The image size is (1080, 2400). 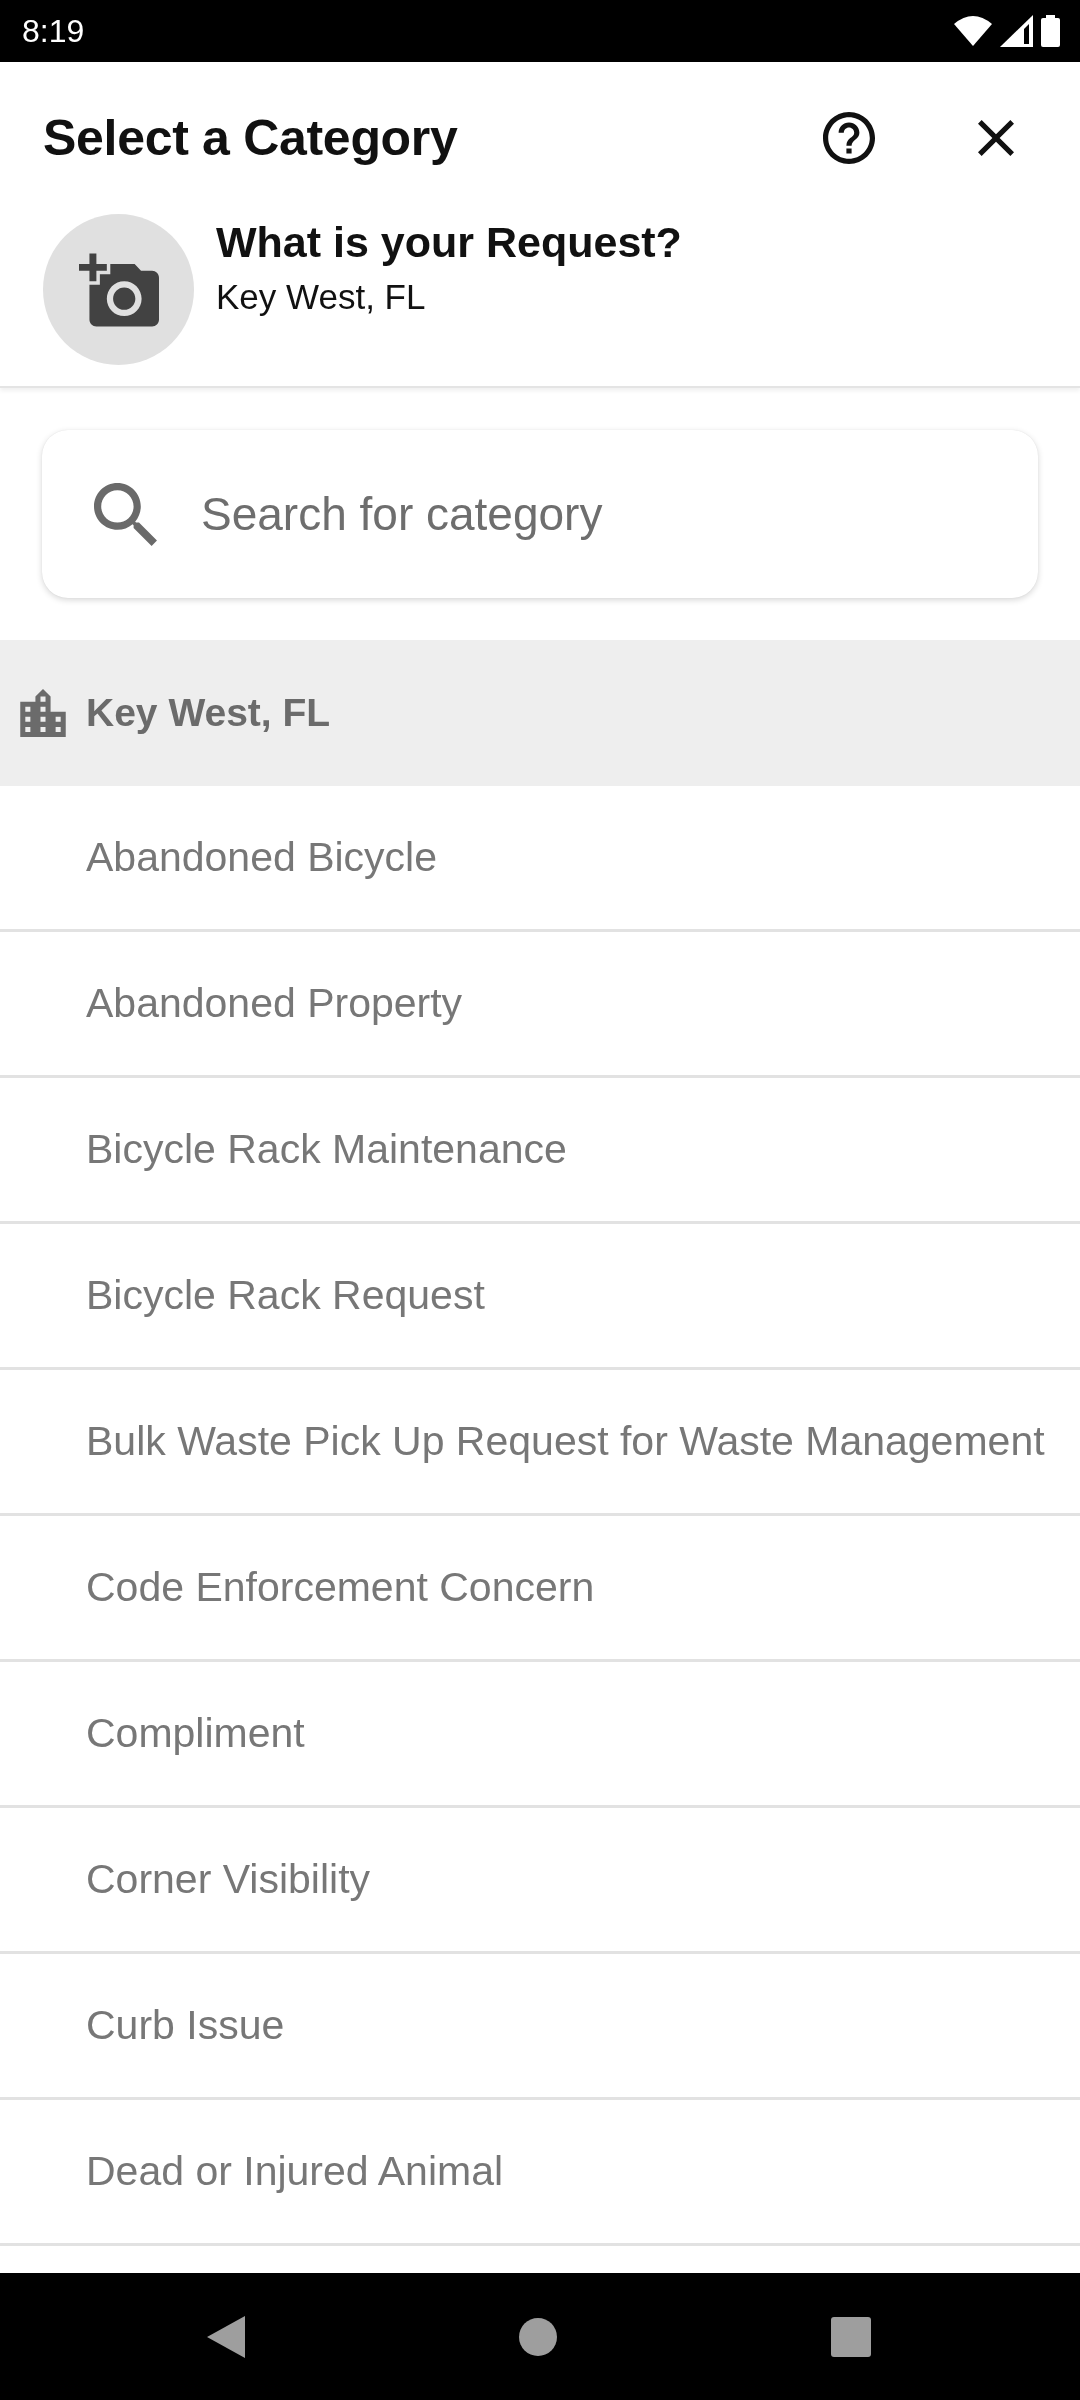 I want to click on help-icon, so click(x=849, y=138).